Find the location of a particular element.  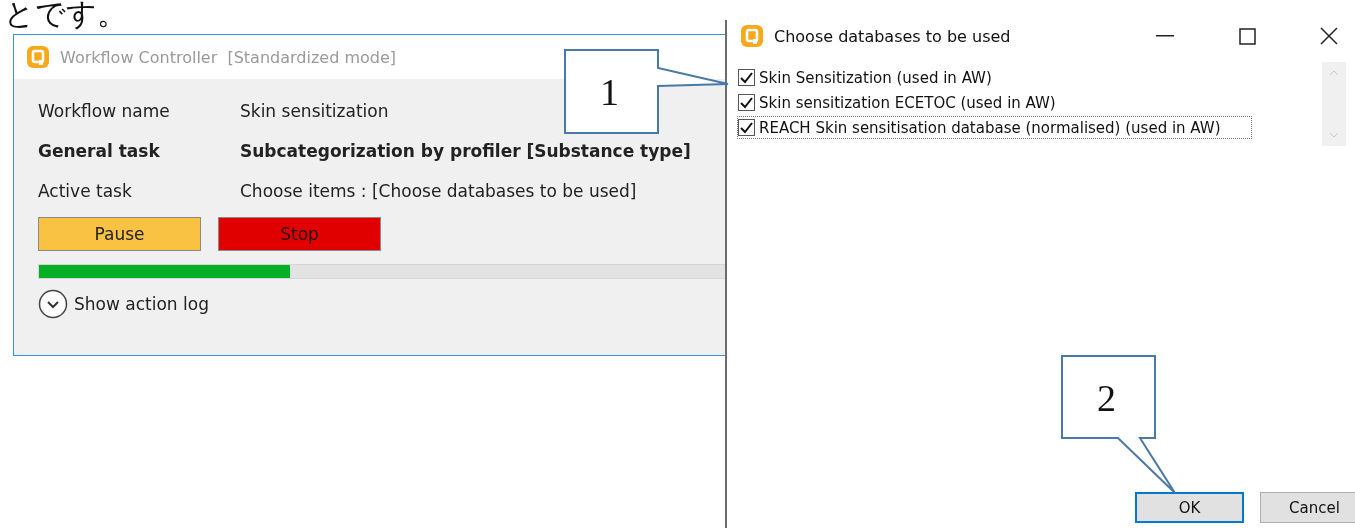

field-value: Choose items : [Choose databases to be used] is located at coordinates (439, 191).